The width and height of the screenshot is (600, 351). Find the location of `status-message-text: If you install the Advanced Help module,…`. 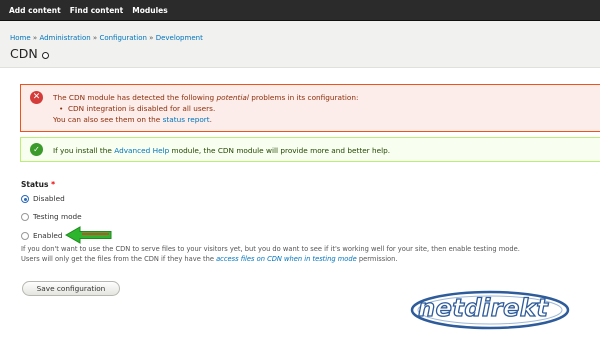

status-message-text: If you install the Advanced Help module,… is located at coordinates (222, 150).